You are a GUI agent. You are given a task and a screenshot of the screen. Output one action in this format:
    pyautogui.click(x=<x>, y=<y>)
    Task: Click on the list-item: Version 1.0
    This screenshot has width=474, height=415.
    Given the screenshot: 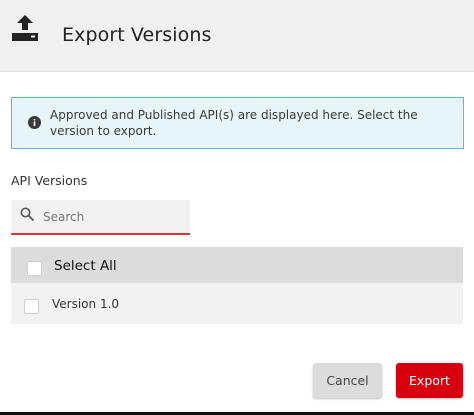 What is the action you would take?
    pyautogui.click(x=237, y=303)
    